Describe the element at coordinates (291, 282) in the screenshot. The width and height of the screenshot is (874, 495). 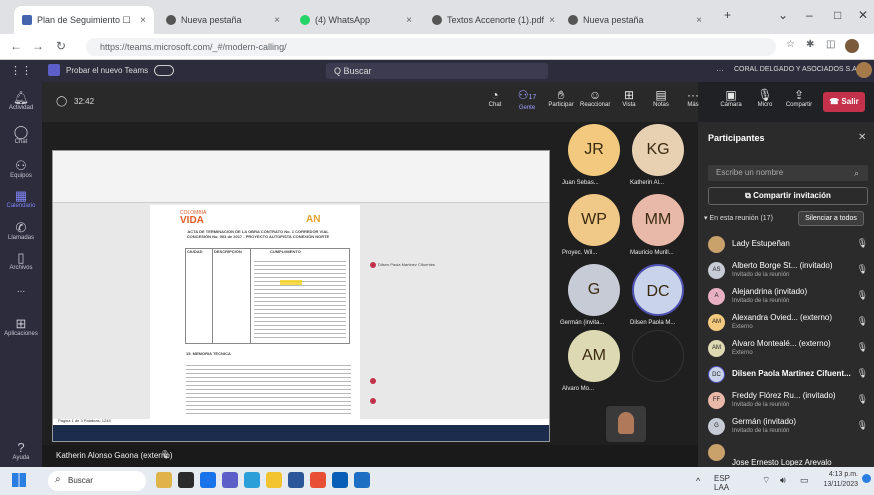
I see `highlight-mark` at that location.